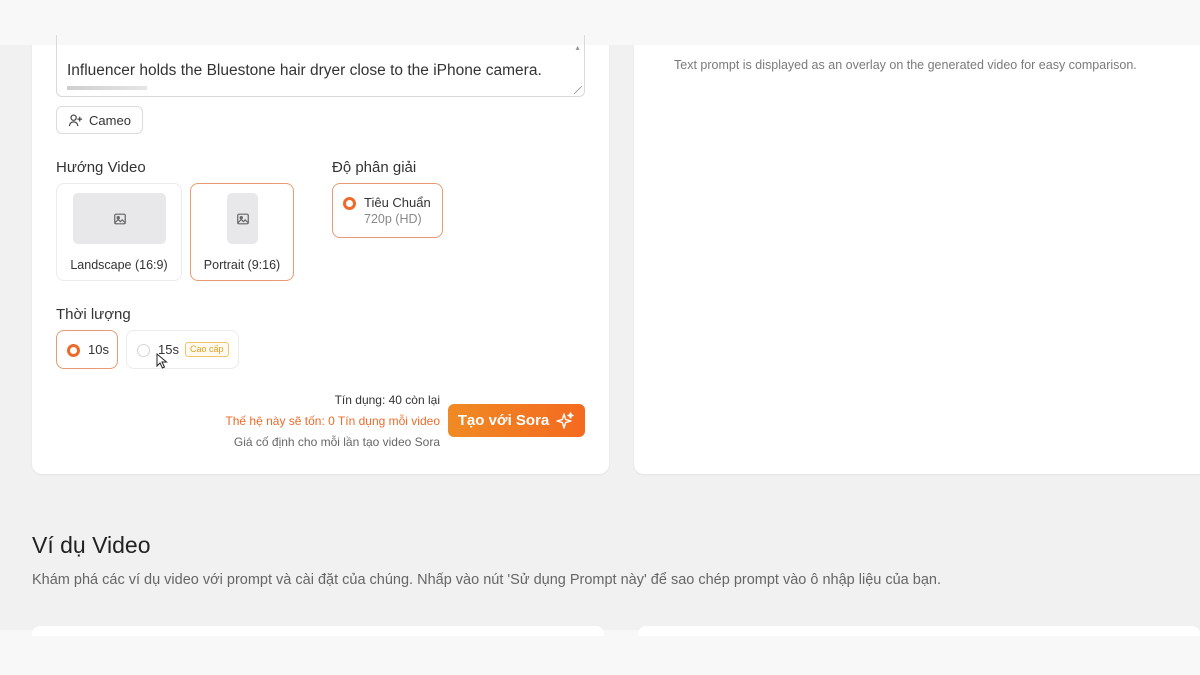 The width and height of the screenshot is (1200, 675). I want to click on credits-remaining: Tín dụng: 40 còn lại, so click(387, 400).